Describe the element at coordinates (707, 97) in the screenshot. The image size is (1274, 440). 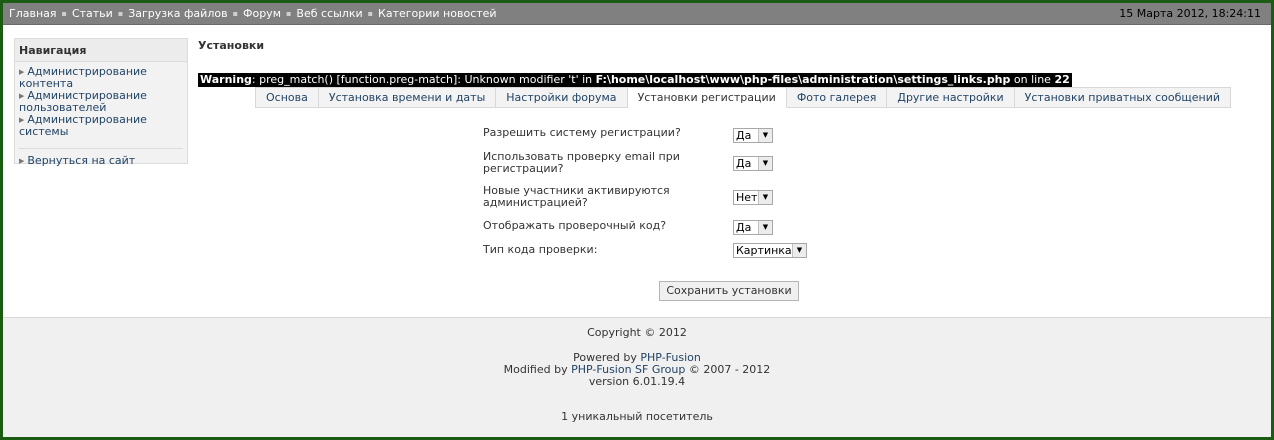
I see `tab-registration-settings: Установки регистрации` at that location.